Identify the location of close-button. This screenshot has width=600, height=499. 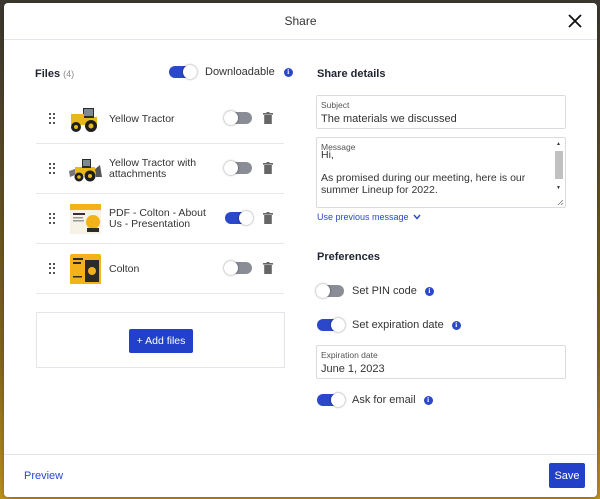
(575, 21).